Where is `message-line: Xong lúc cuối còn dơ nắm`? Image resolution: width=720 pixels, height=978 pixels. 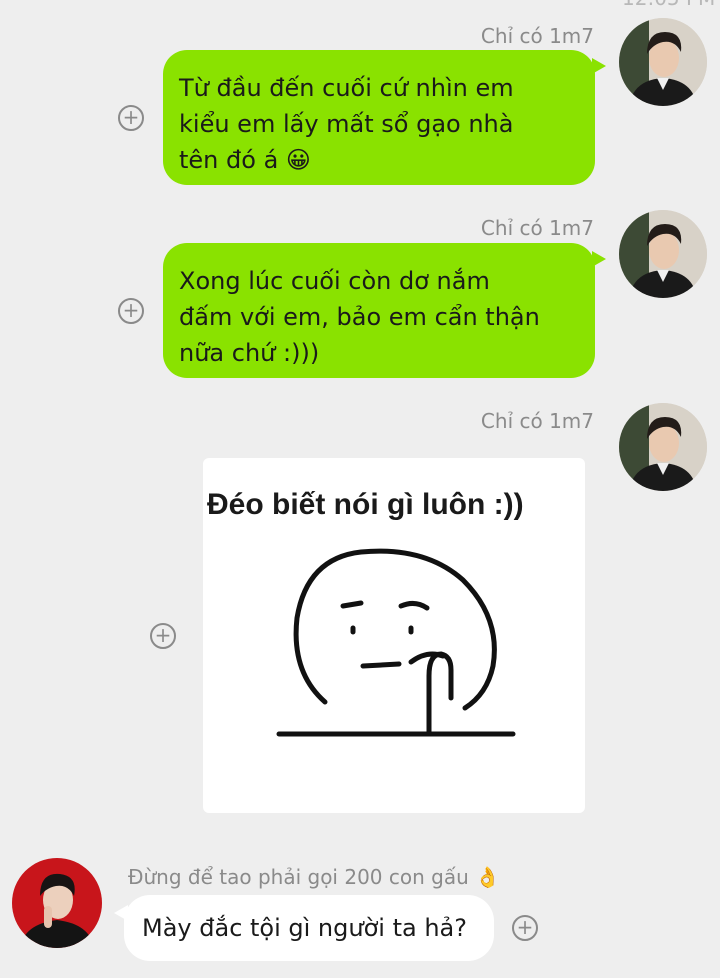 message-line: Xong lúc cuối còn dơ nắm is located at coordinates (334, 281).